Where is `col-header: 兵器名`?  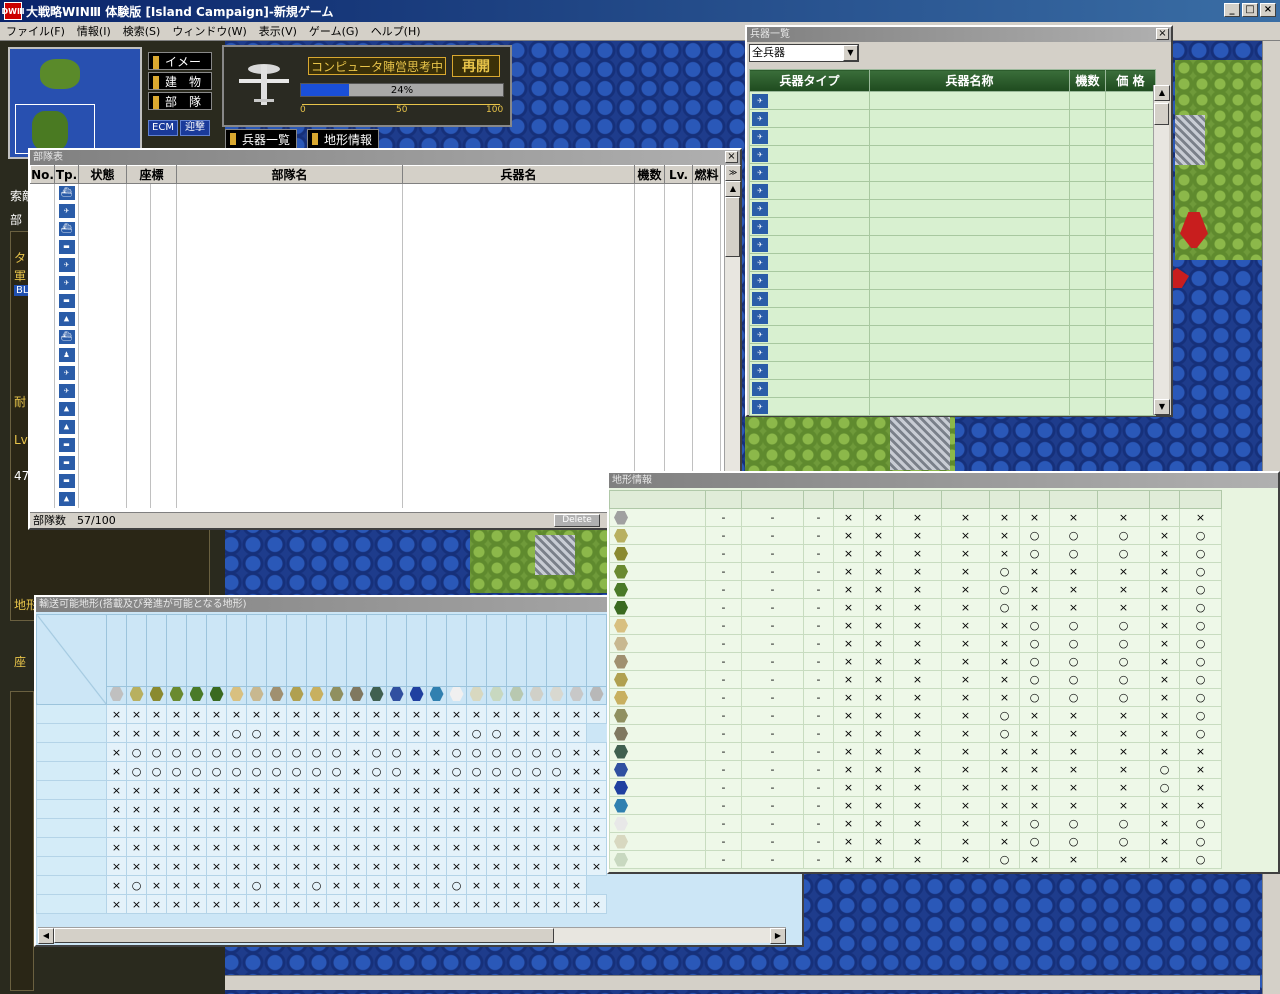 col-header: 兵器名 is located at coordinates (518, 174).